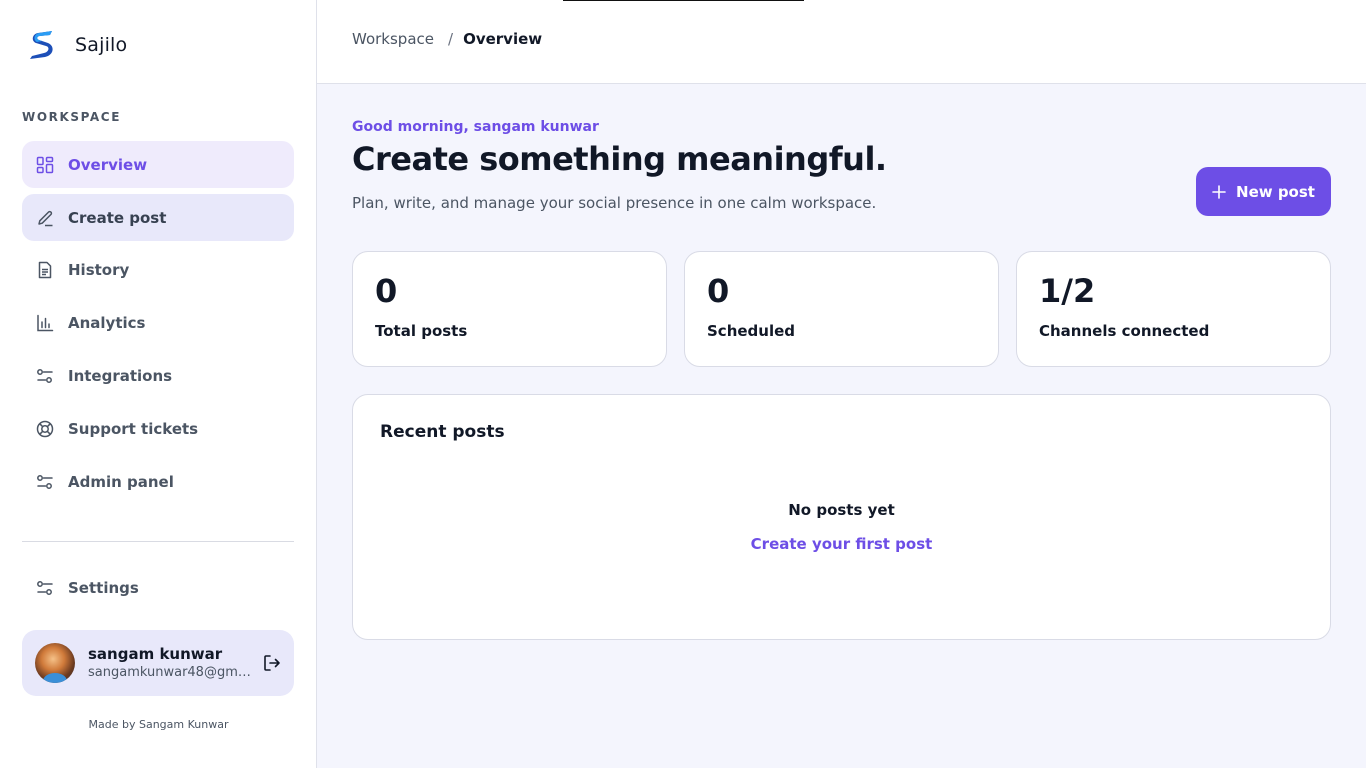  What do you see at coordinates (158, 541) in the screenshot?
I see `sidebar-divider` at bounding box center [158, 541].